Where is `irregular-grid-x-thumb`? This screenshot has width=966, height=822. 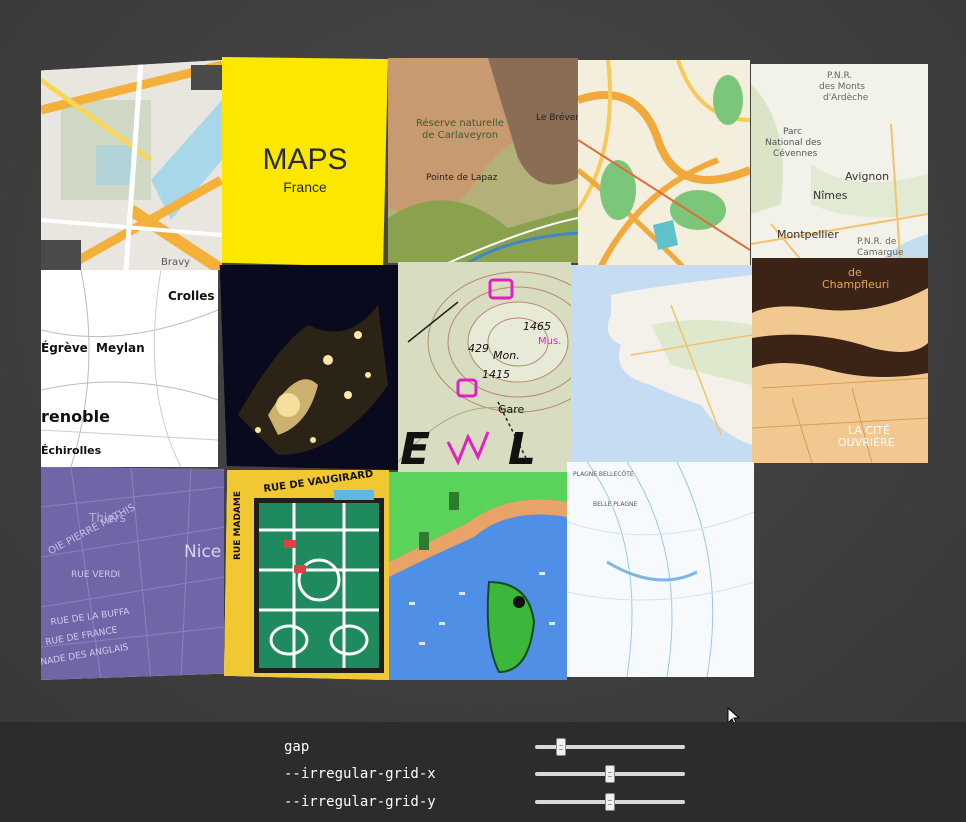 irregular-grid-x-thumb is located at coordinates (610, 774).